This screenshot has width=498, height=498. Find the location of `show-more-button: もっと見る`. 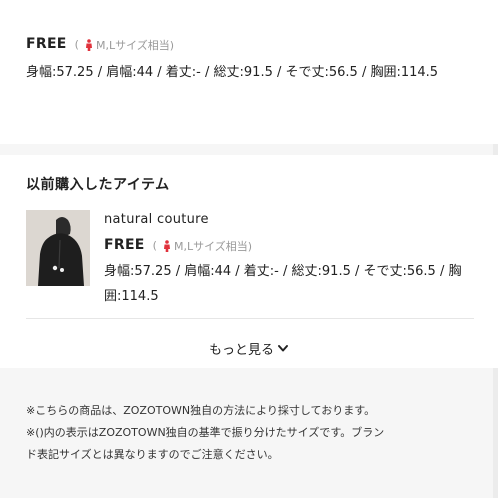

show-more-button: もっと見る is located at coordinates (249, 348).